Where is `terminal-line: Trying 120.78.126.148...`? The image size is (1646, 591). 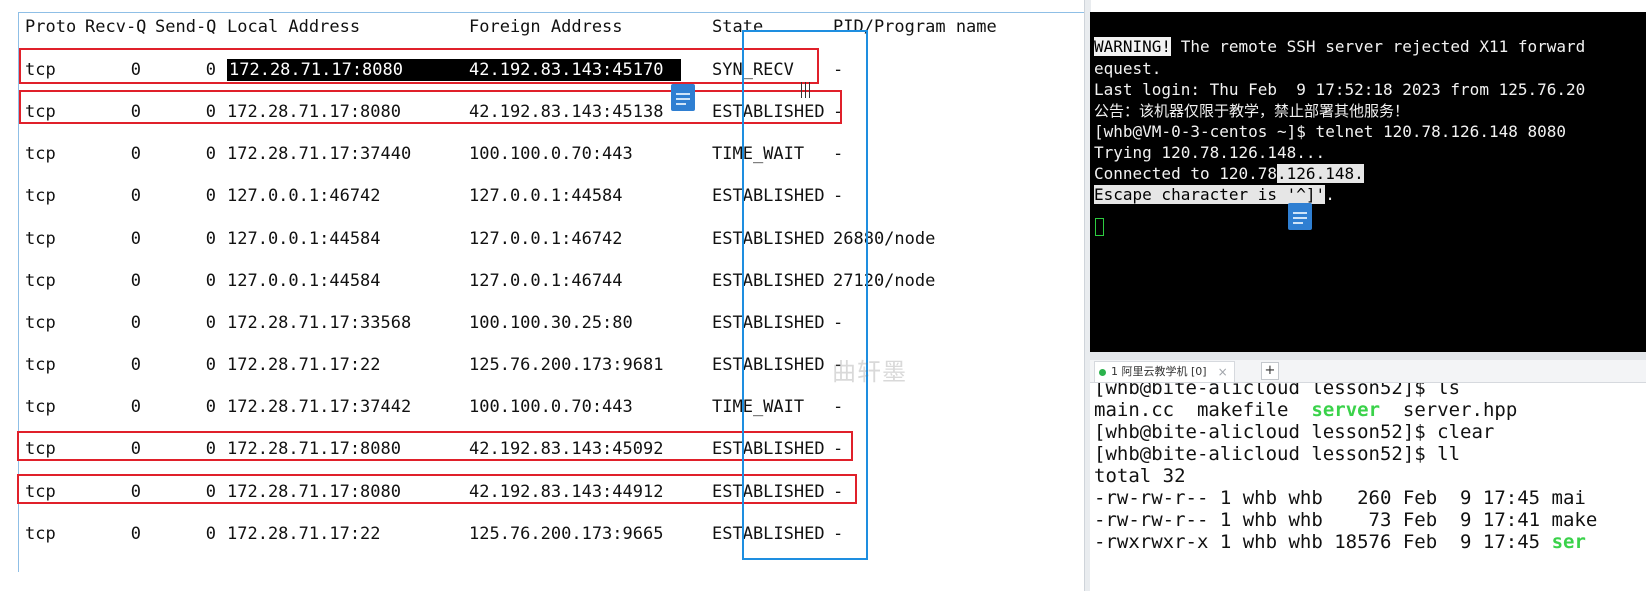 terminal-line: Trying 120.78.126.148... is located at coordinates (1210, 152).